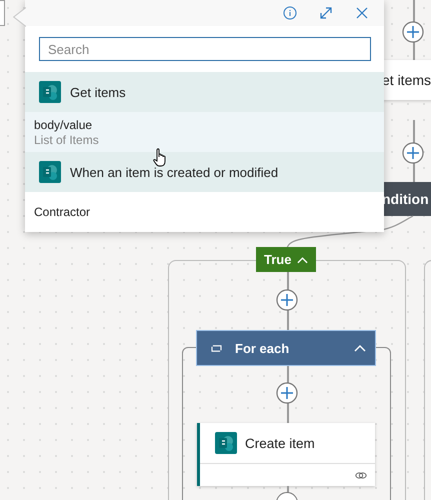  I want to click on branch-label: True, so click(278, 259).